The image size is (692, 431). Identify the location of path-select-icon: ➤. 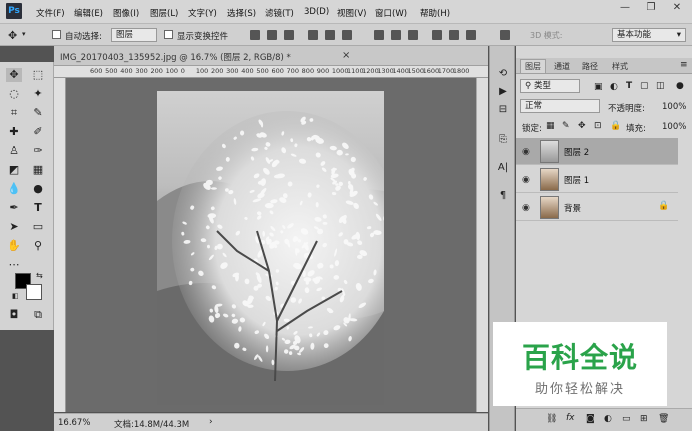
(14, 227).